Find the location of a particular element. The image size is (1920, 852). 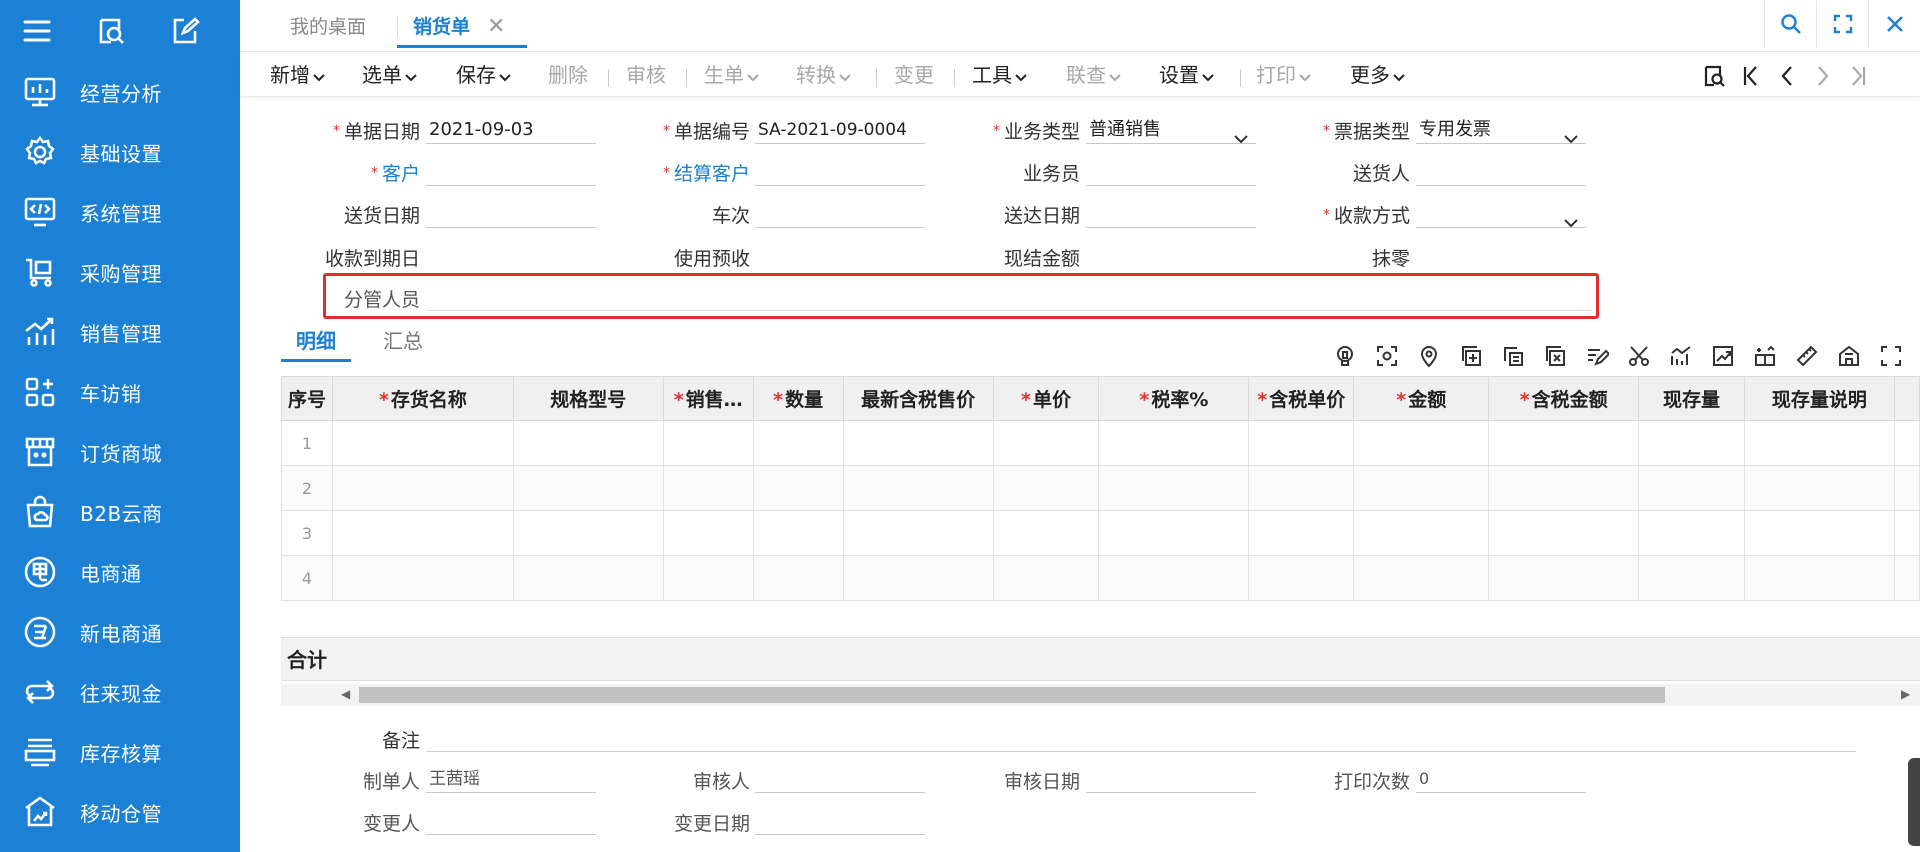

line-chart-icon is located at coordinates (1681, 356).